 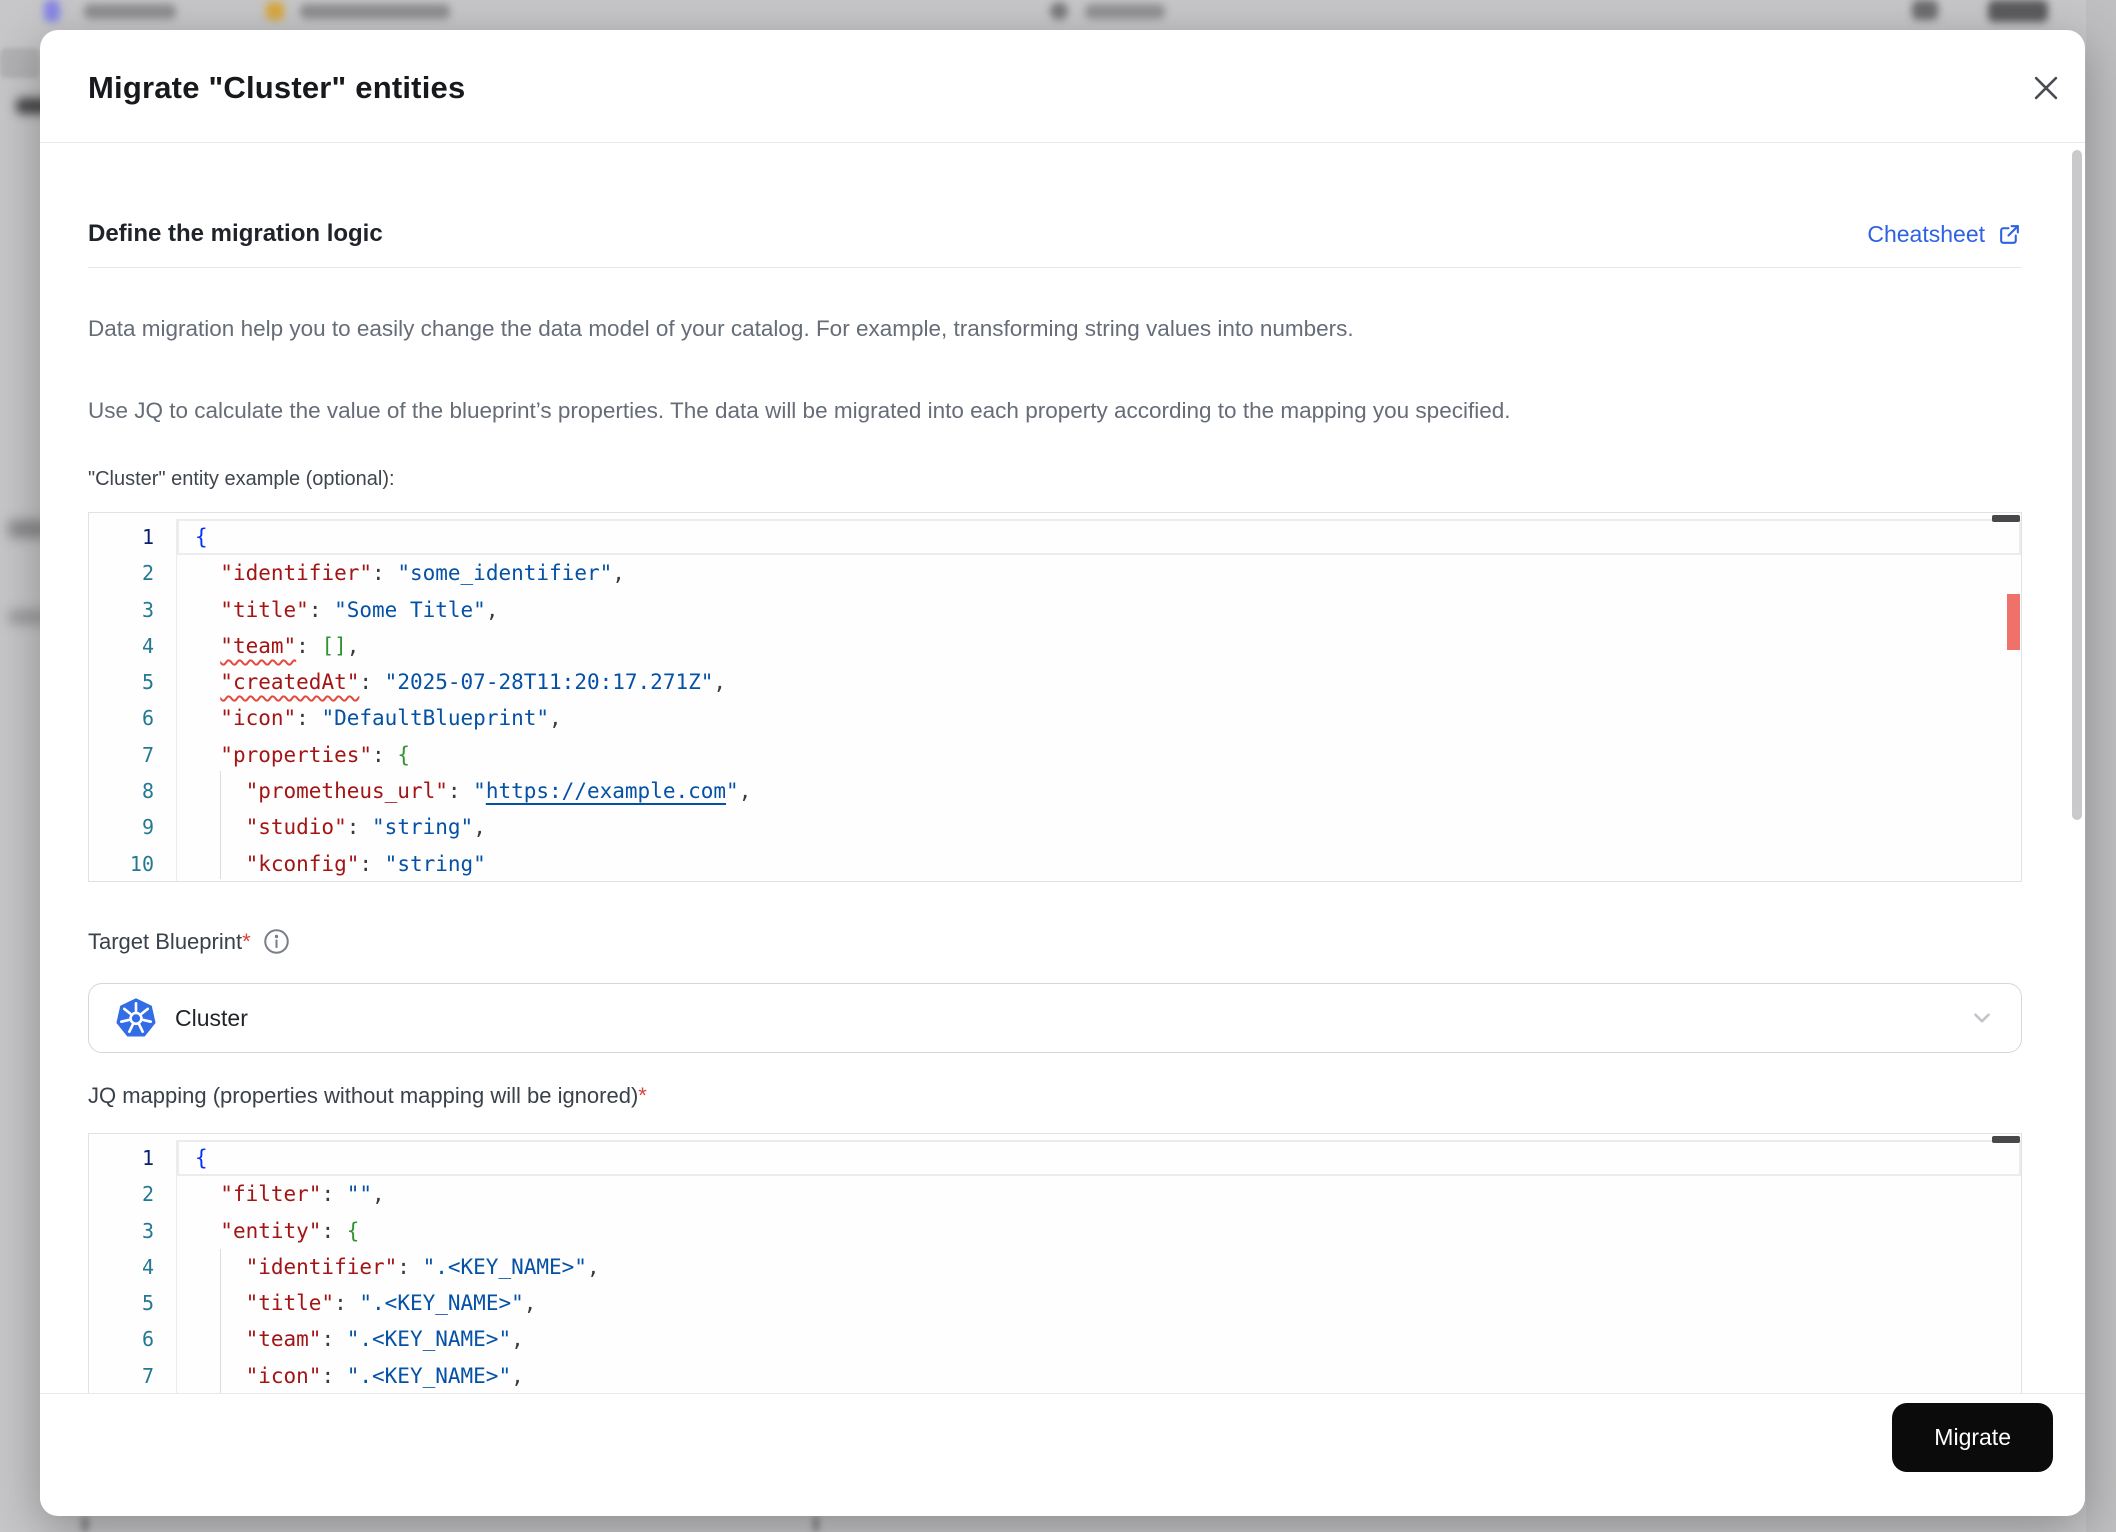 I want to click on code-line: 7 "properties": {, so click(x=1055, y=755).